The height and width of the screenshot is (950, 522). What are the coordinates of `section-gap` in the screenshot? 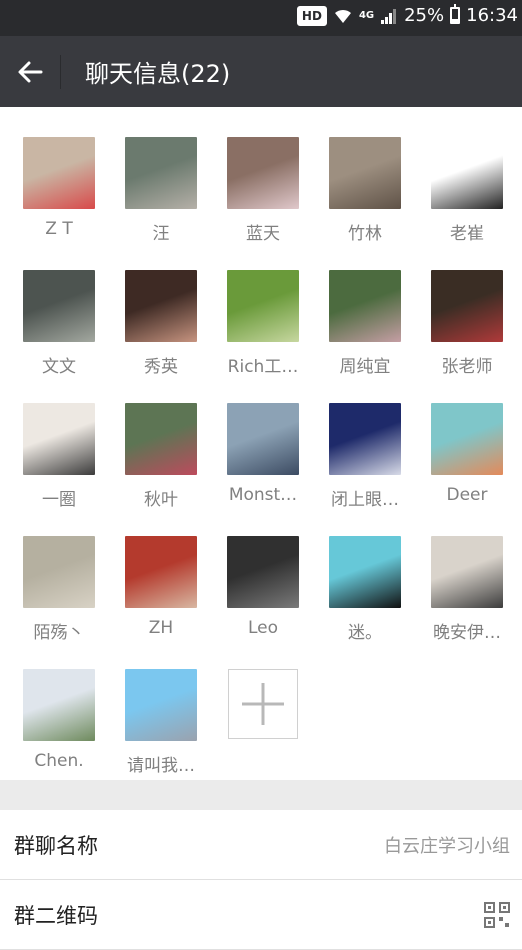 It's located at (261, 795).